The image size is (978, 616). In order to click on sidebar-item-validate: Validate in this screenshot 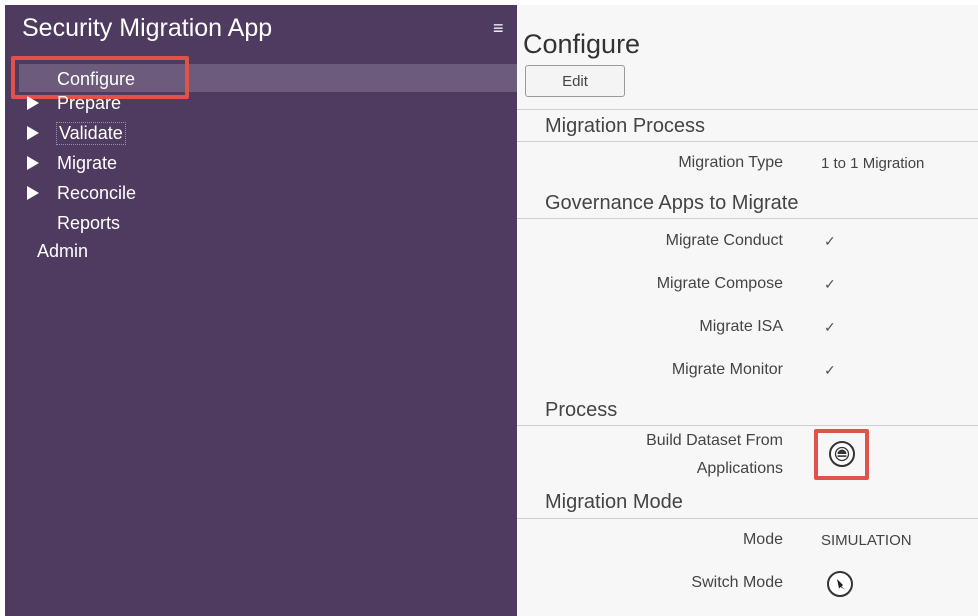, I will do `click(76, 133)`.